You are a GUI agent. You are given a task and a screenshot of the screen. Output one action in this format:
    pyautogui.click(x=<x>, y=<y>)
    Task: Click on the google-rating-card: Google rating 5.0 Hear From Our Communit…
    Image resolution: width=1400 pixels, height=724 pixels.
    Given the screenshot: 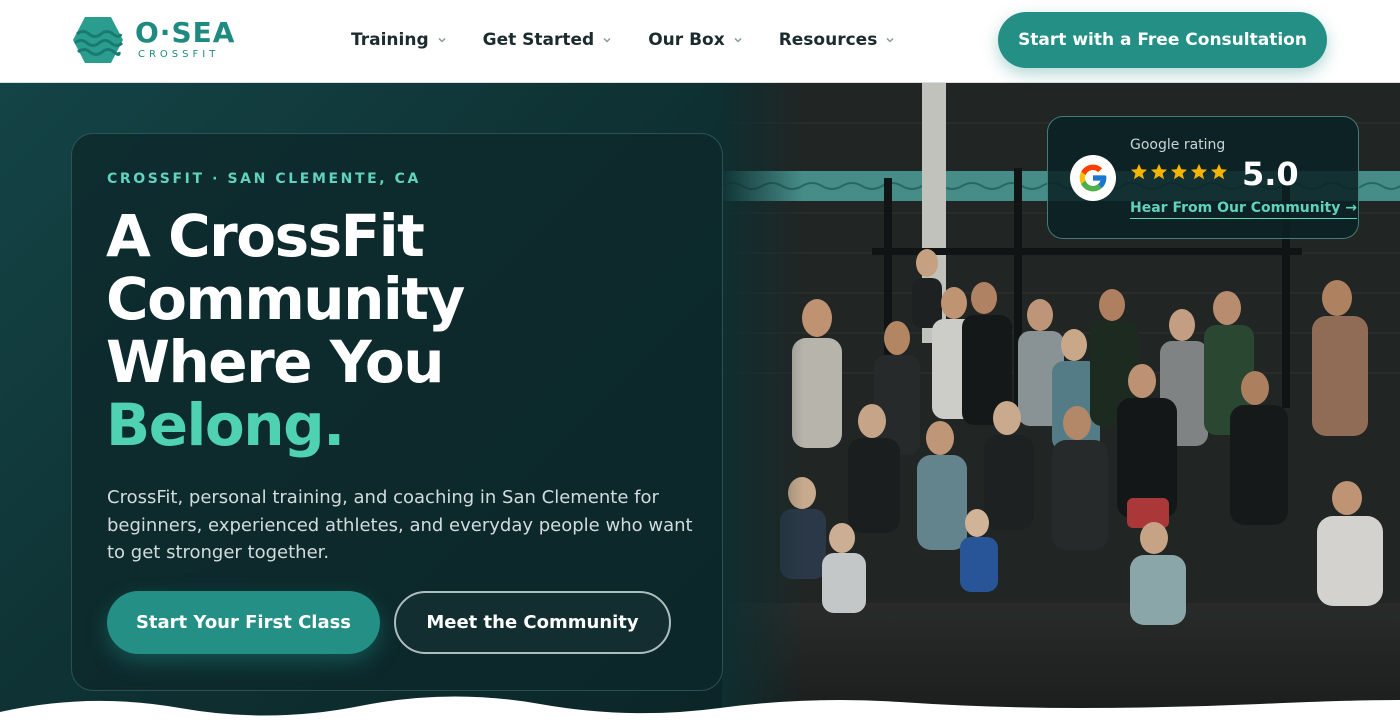 What is the action you would take?
    pyautogui.click(x=1203, y=177)
    